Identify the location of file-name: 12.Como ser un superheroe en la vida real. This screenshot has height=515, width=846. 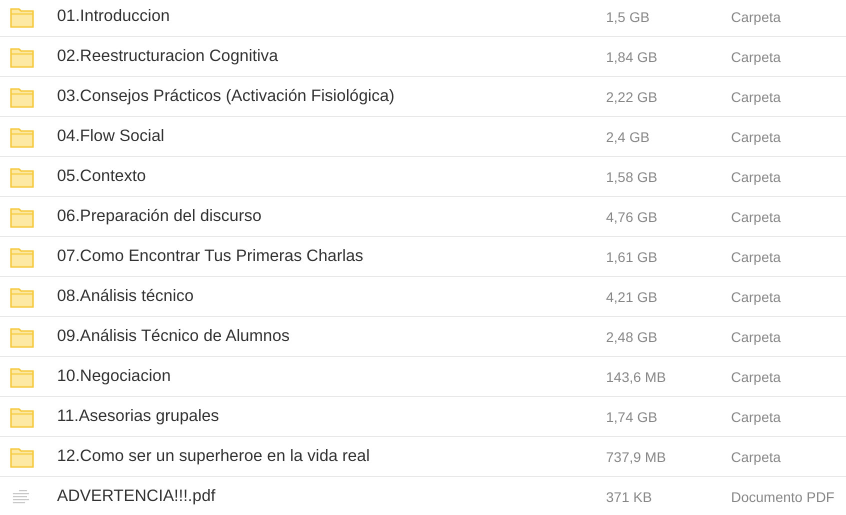
(213, 456).